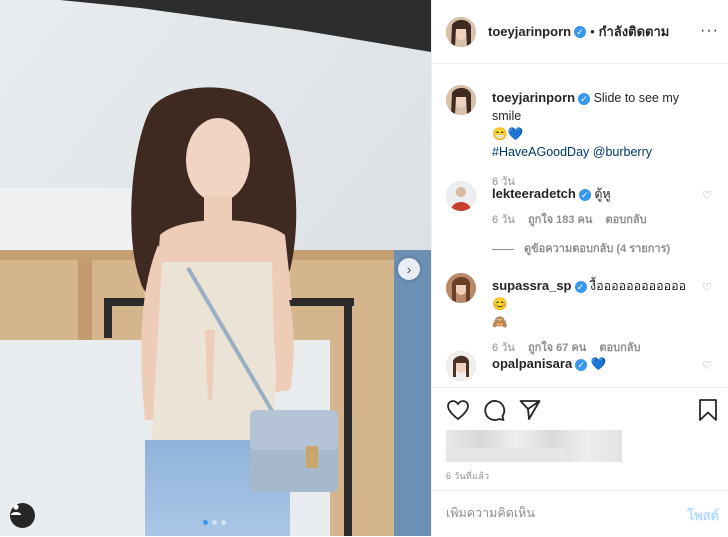 This screenshot has width=728, height=537. What do you see at coordinates (708, 410) in the screenshot?
I see `bookmark-icon` at bounding box center [708, 410].